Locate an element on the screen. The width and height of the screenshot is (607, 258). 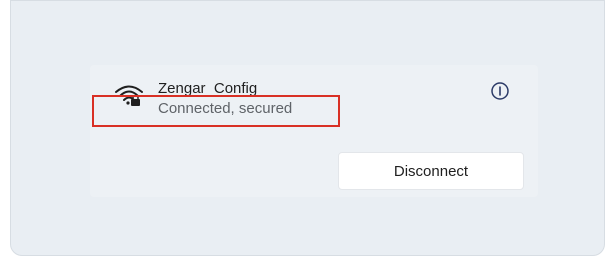
disconnect-button: Disconnect is located at coordinates (431, 171).